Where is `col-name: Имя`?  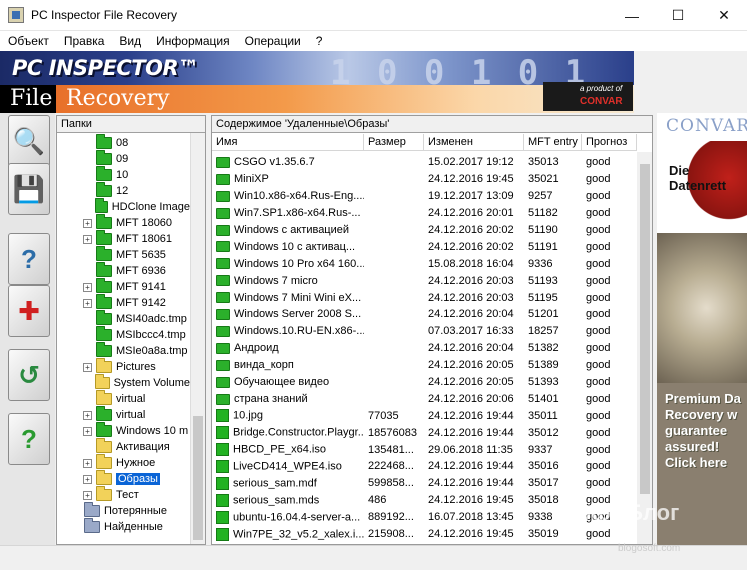 col-name: Имя is located at coordinates (288, 142).